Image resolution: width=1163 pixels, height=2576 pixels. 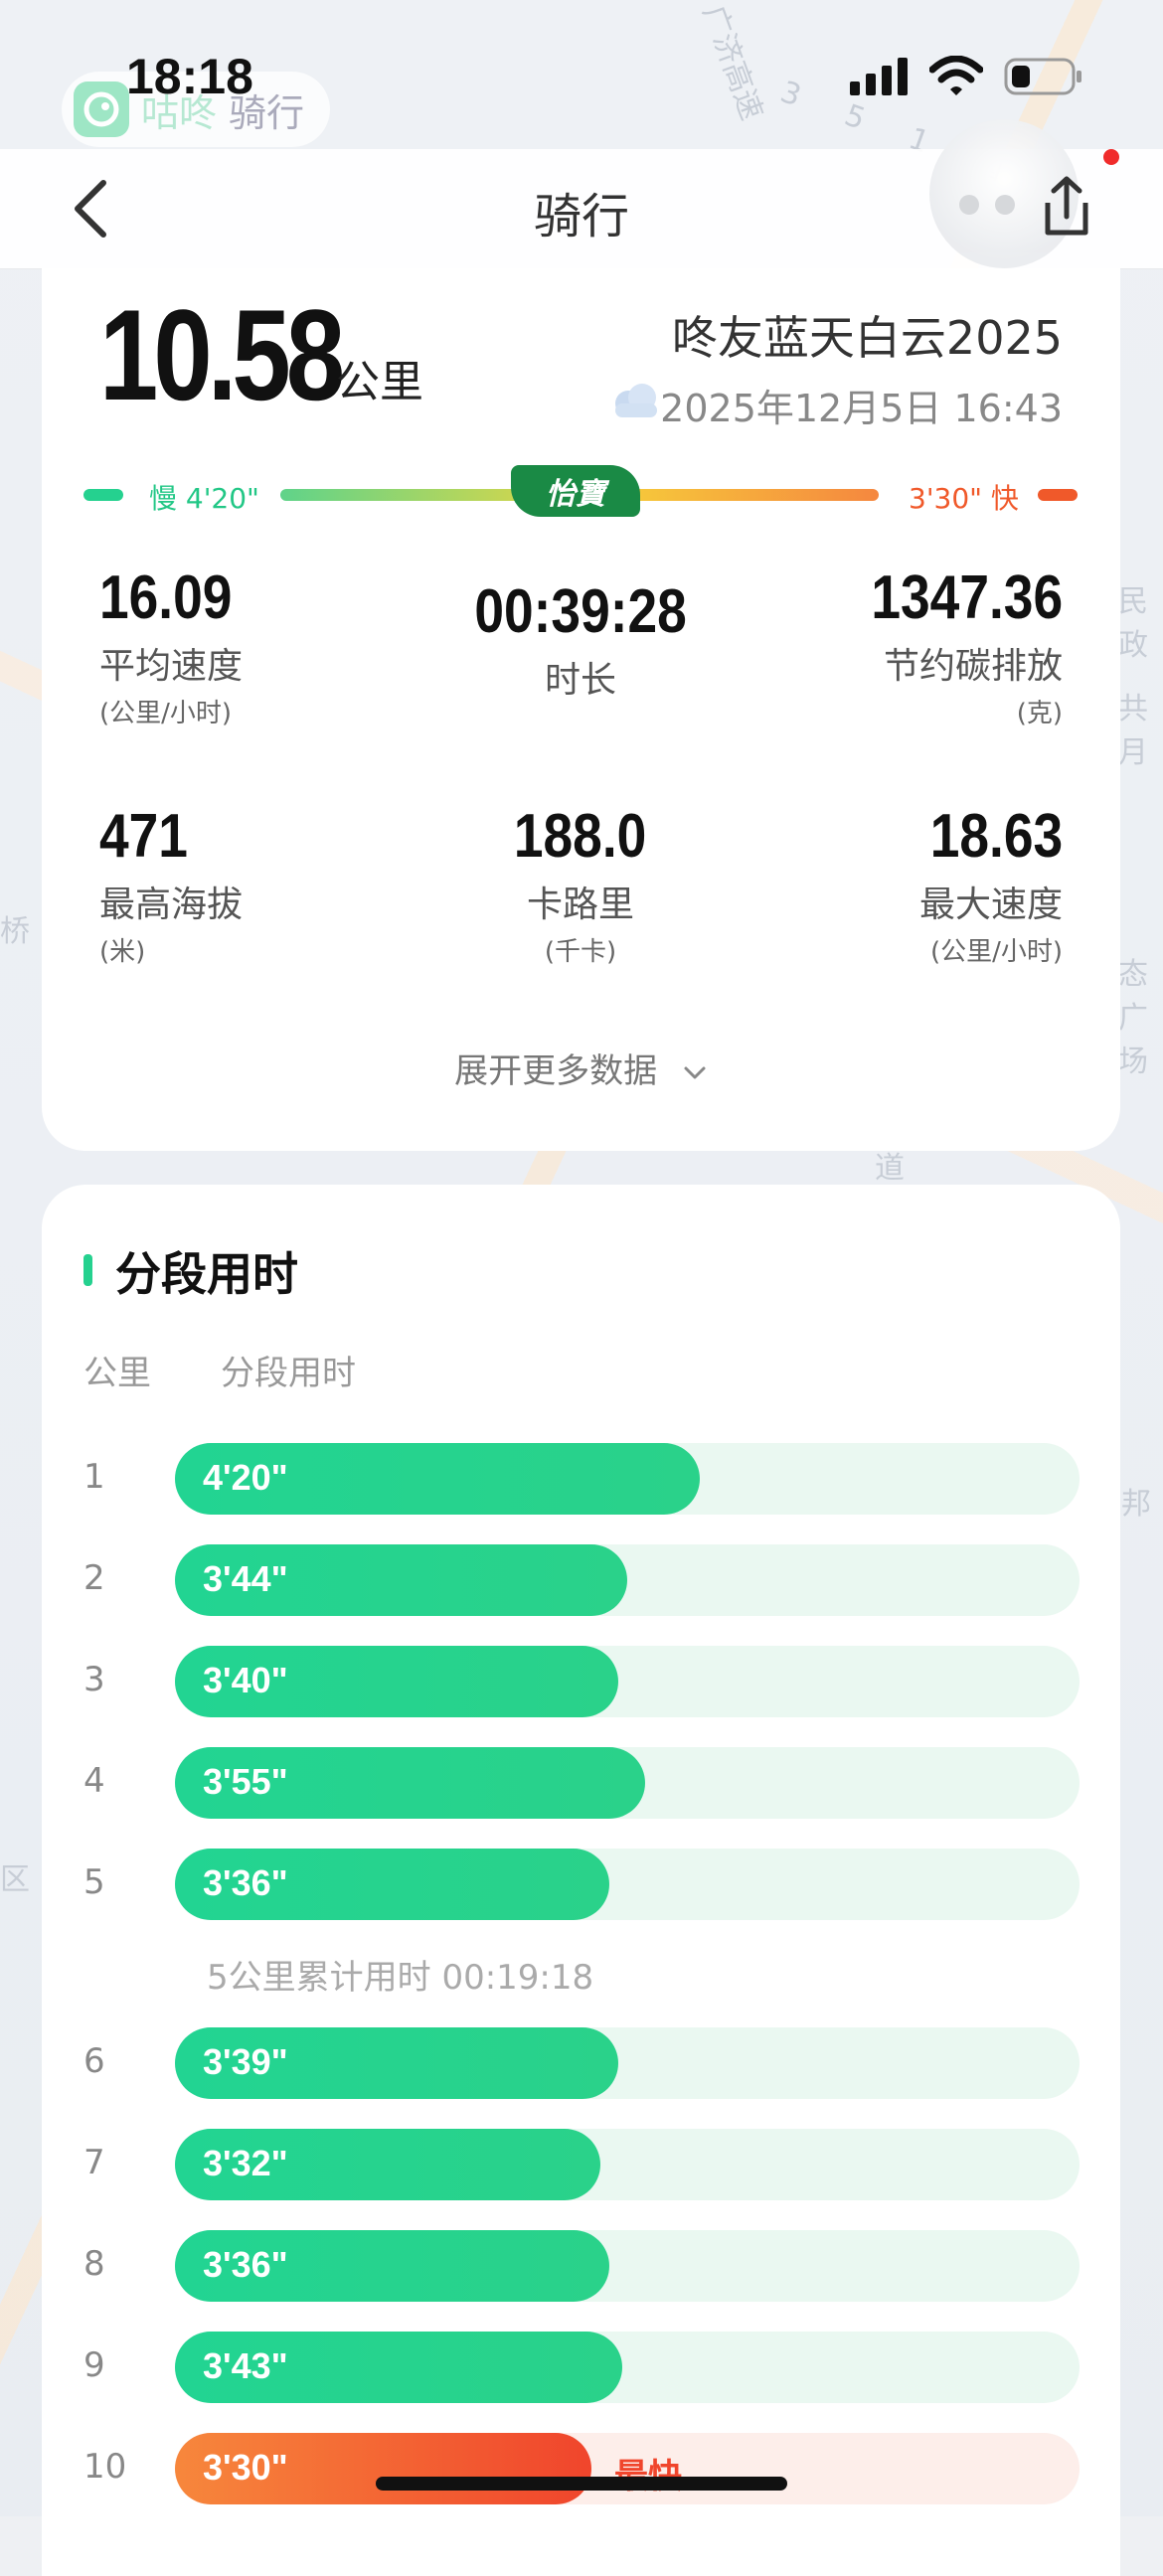 I want to click on cellular-signal-icon, so click(x=879, y=76).